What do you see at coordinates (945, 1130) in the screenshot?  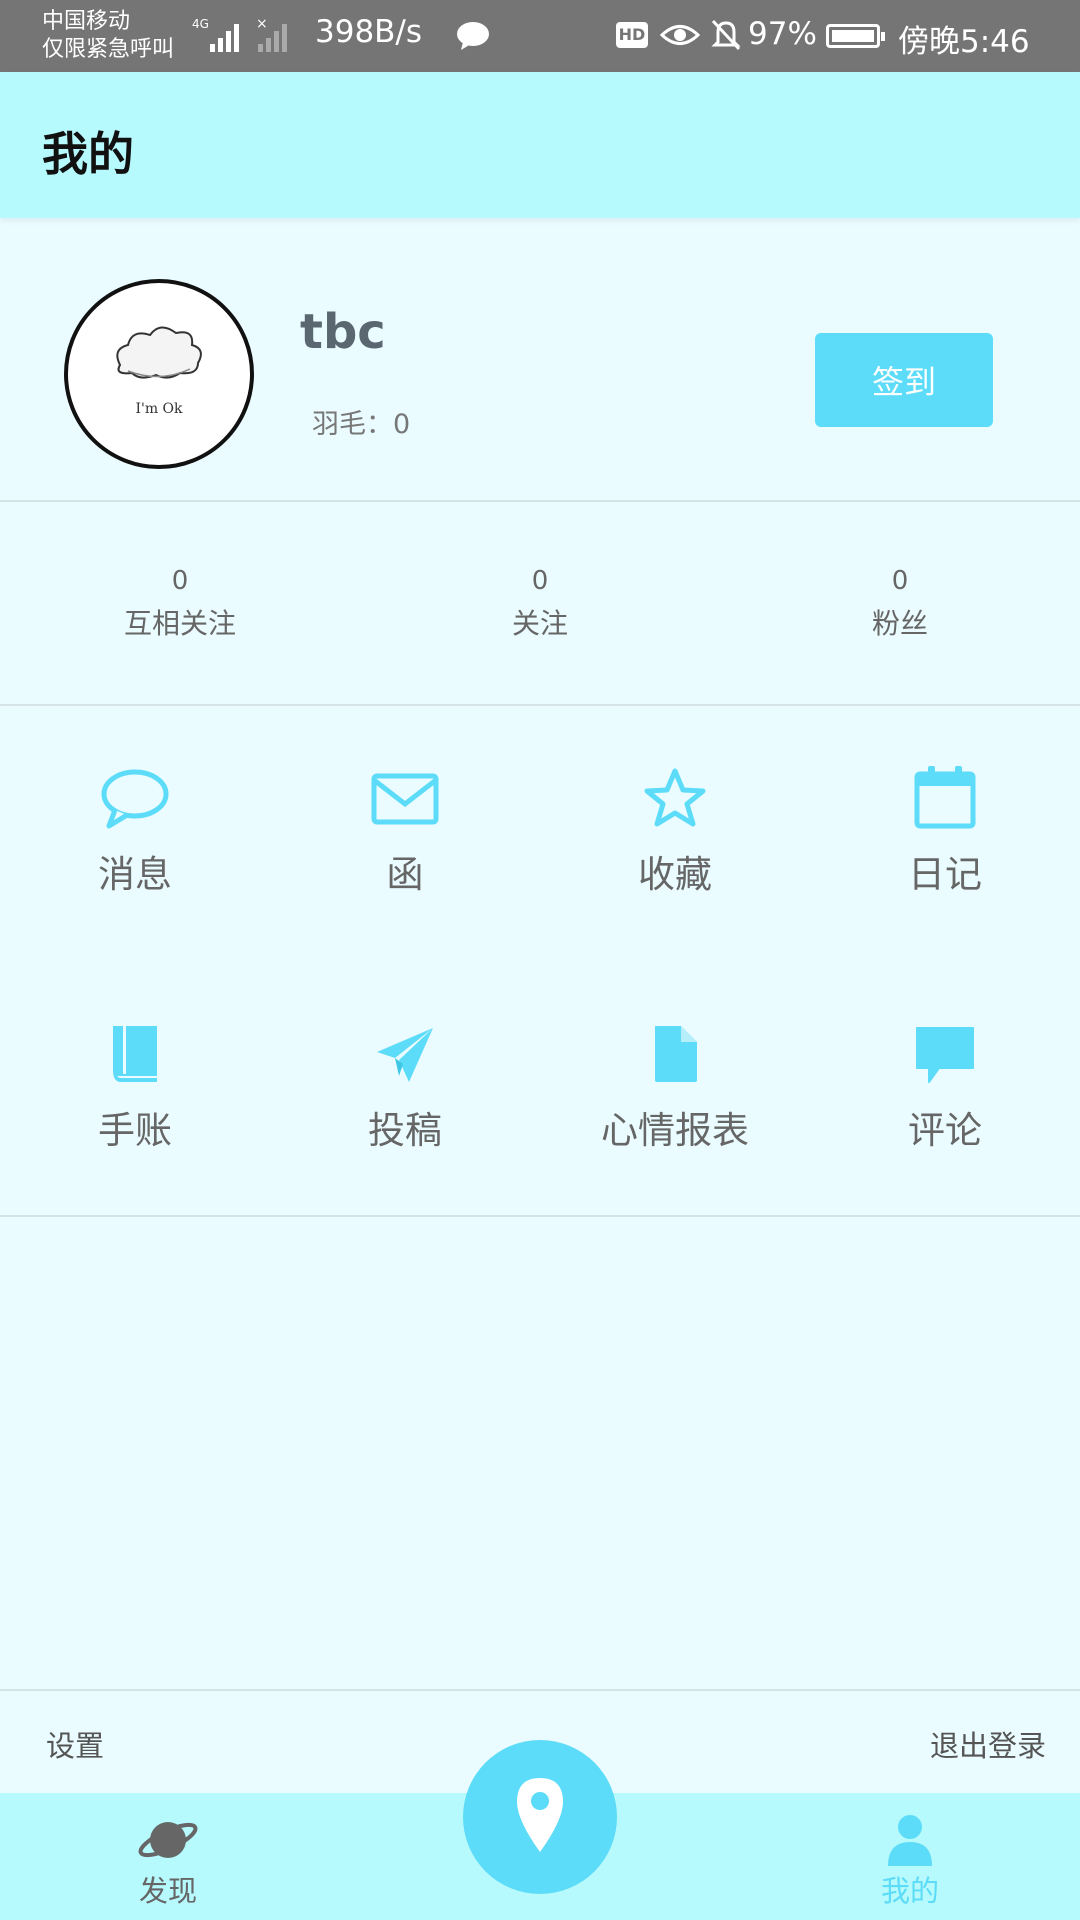 I see `menu-label: 评论` at bounding box center [945, 1130].